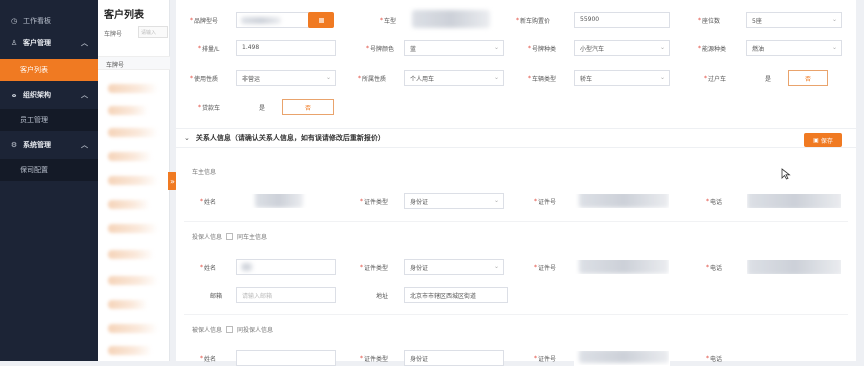 This screenshot has width=864, height=366. I want to click on nav-group-customer: ♙ 客户管理 ︿, so click(49, 43).